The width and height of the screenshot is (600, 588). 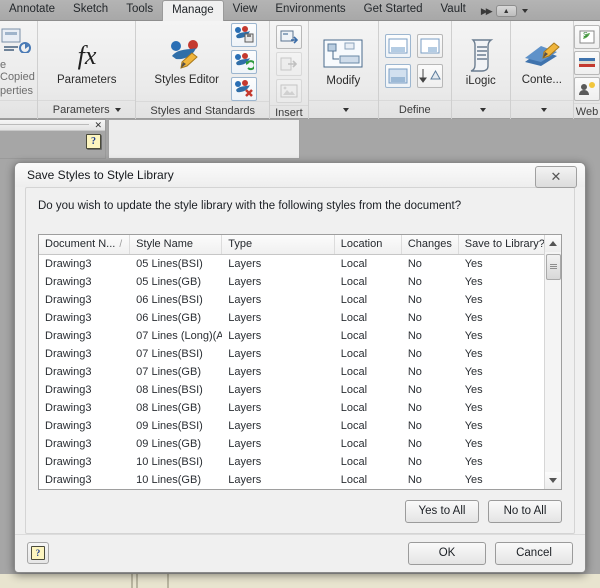 What do you see at coordinates (93, 141) in the screenshot?
I see `background-help-button: ?` at bounding box center [93, 141].